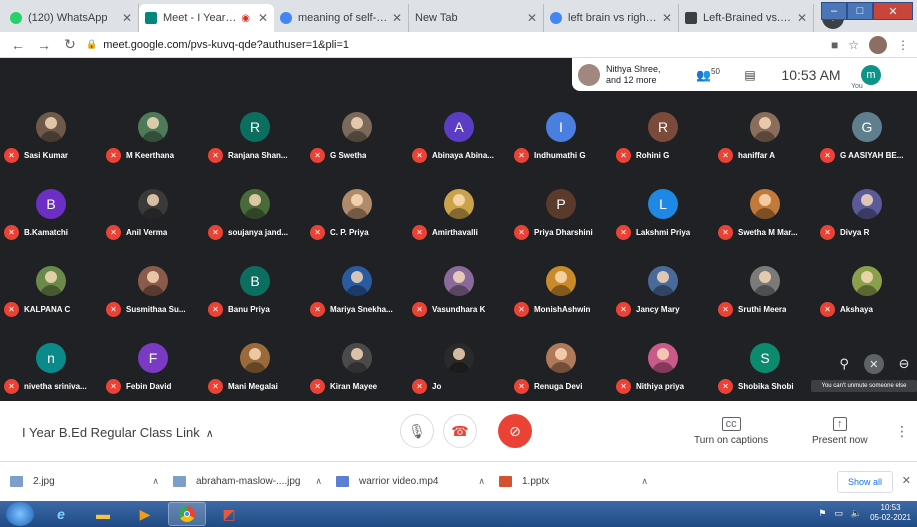  What do you see at coordinates (18, 45) in the screenshot?
I see `back-icon: ←` at bounding box center [18, 45].